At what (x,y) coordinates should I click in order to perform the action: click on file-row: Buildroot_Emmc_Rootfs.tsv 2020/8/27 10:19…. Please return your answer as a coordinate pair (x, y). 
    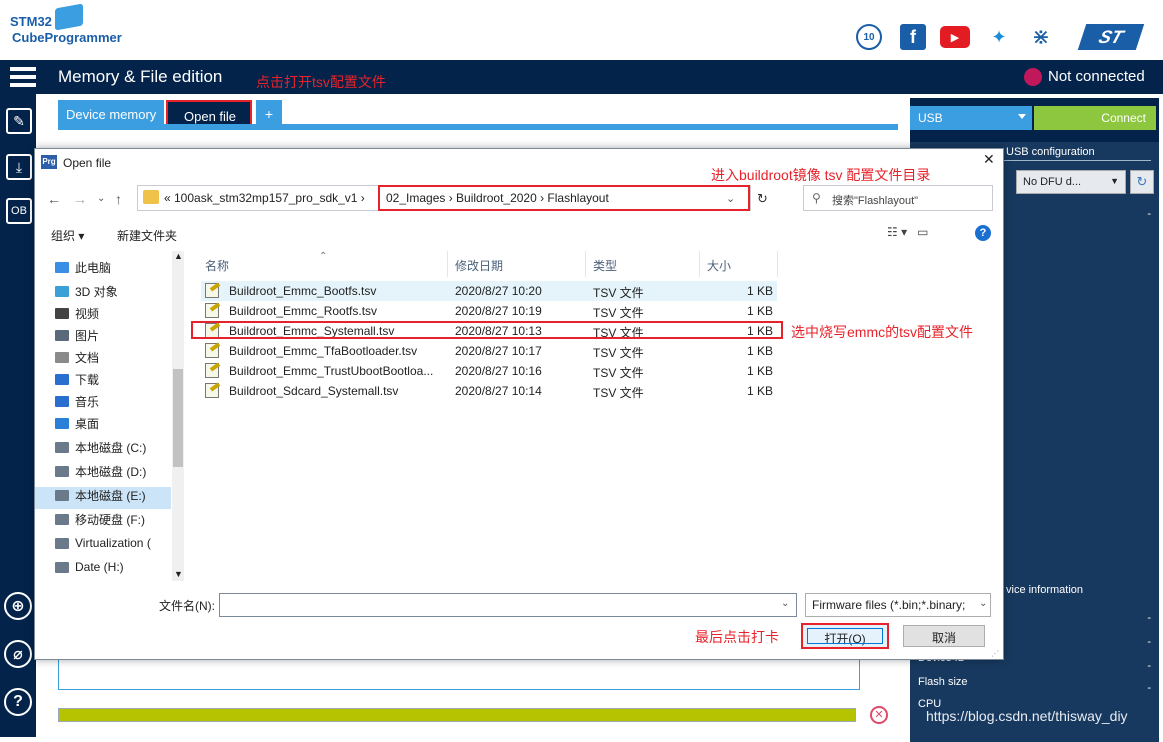
    Looking at the image, I should click on (489, 311).